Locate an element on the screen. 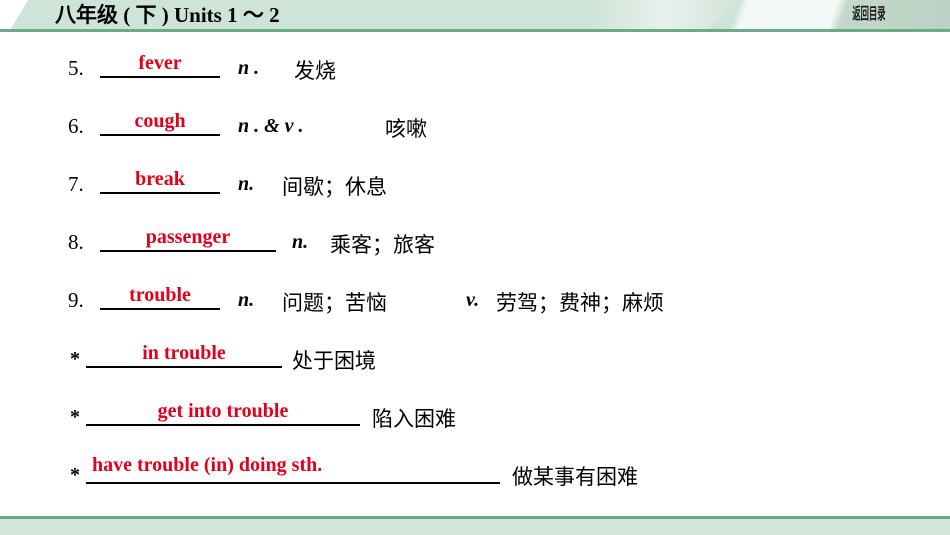 This screenshot has width=950, height=535. answer-word: trouble is located at coordinates (160, 295).